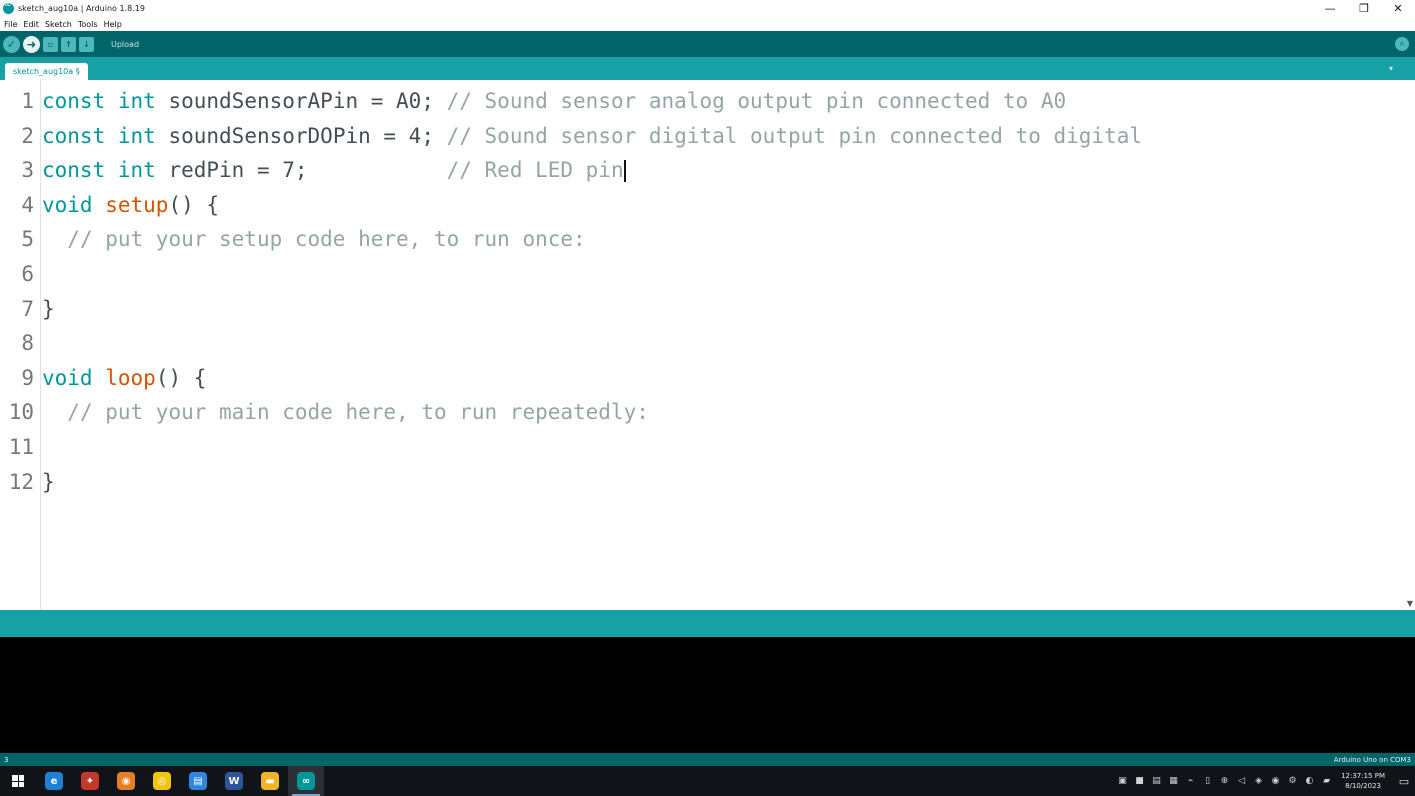  I want to click on taskbar-apps: e ✦ ◉ ◎ ▤ W ▬ ∞, so click(180, 781).